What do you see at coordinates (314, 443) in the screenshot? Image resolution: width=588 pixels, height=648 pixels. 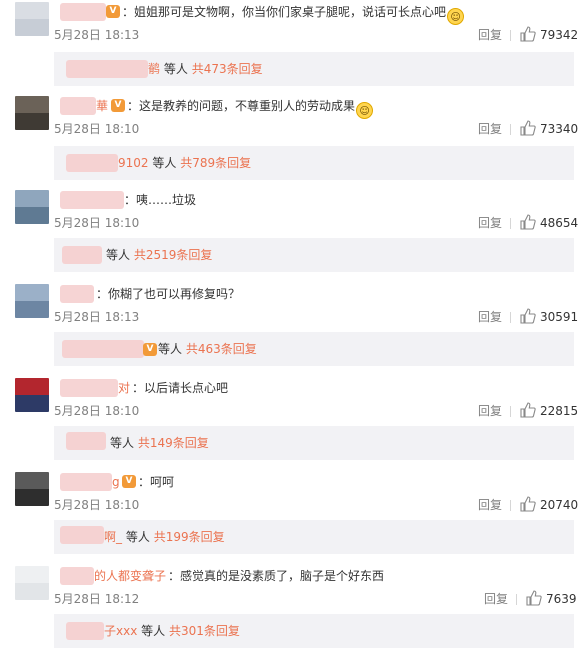 I see `sub-replies-box: 等人 共149条回复` at bounding box center [314, 443].